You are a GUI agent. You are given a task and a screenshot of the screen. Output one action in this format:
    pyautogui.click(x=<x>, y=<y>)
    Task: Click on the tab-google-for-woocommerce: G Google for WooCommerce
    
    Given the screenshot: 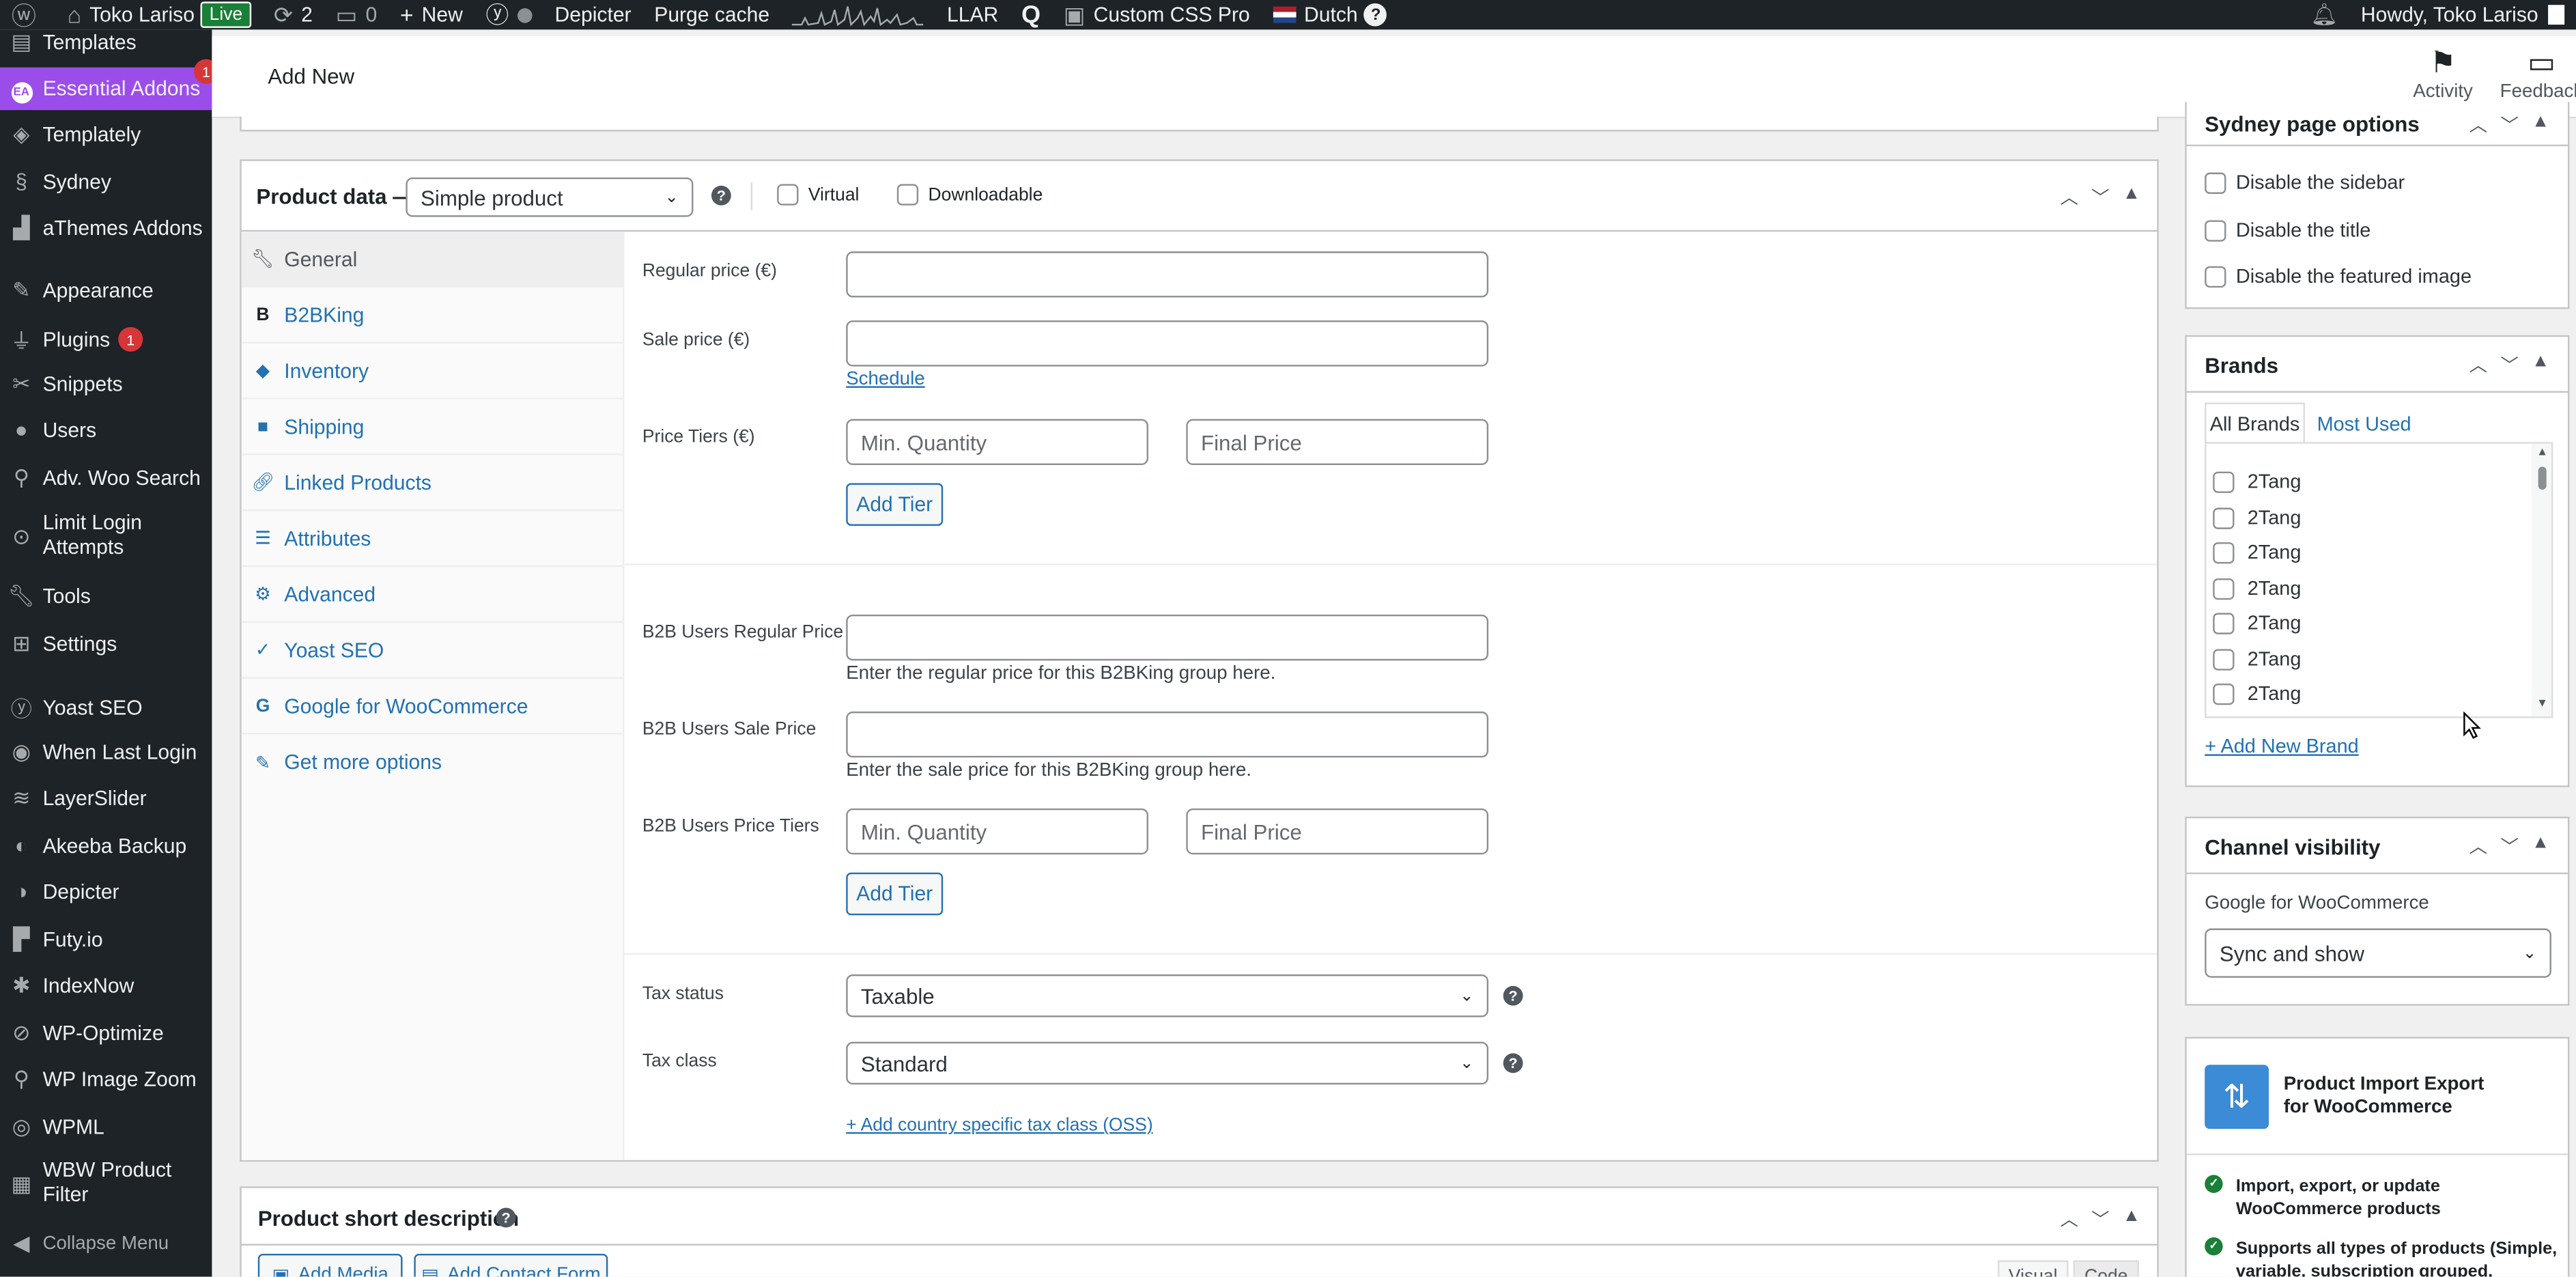 What is the action you would take?
    pyautogui.click(x=433, y=707)
    